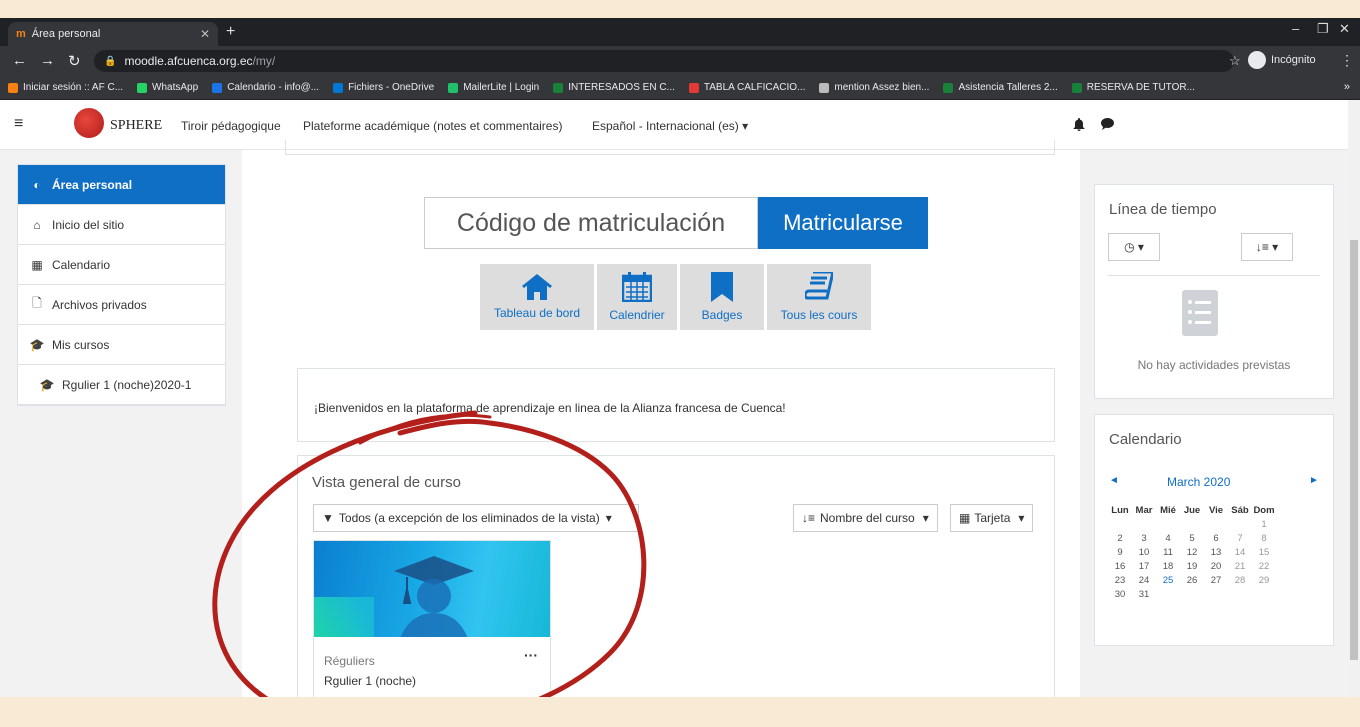 The height and width of the screenshot is (727, 1360). Describe the element at coordinates (865, 518) in the screenshot. I see `sort-dropdown: ↓≡ Nombre del curso ▾` at that location.